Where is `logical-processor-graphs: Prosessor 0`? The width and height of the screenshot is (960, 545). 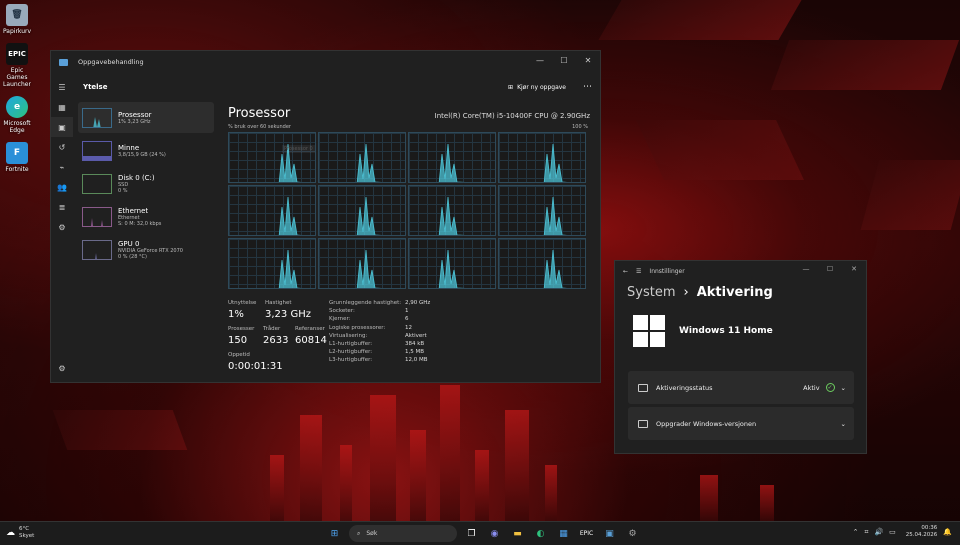
logical-processor-graphs: Prosessor 0 is located at coordinates (408, 211).